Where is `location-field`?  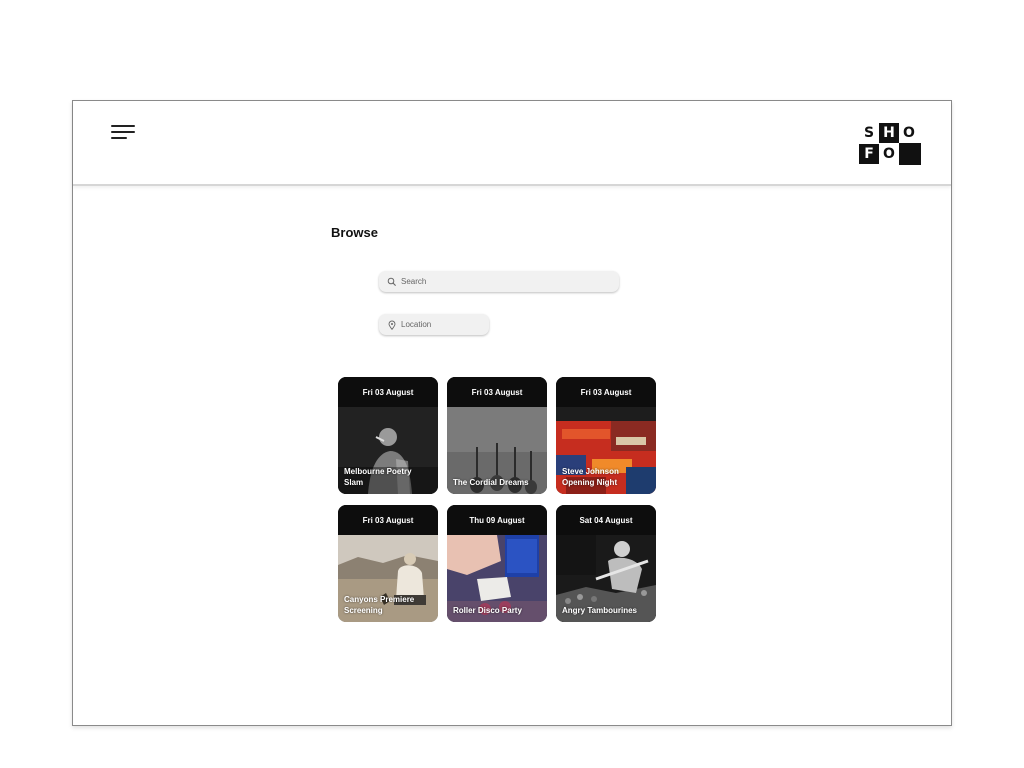
location-field is located at coordinates (434, 324).